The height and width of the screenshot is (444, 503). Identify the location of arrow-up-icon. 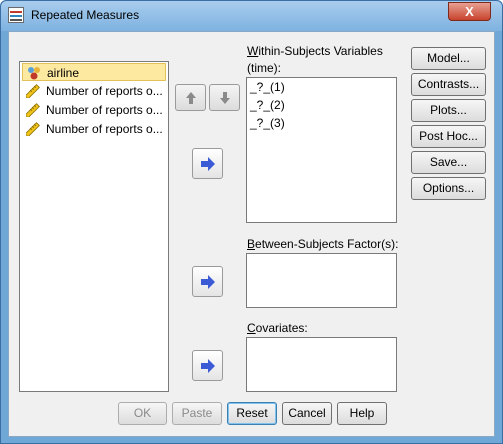
(190, 97).